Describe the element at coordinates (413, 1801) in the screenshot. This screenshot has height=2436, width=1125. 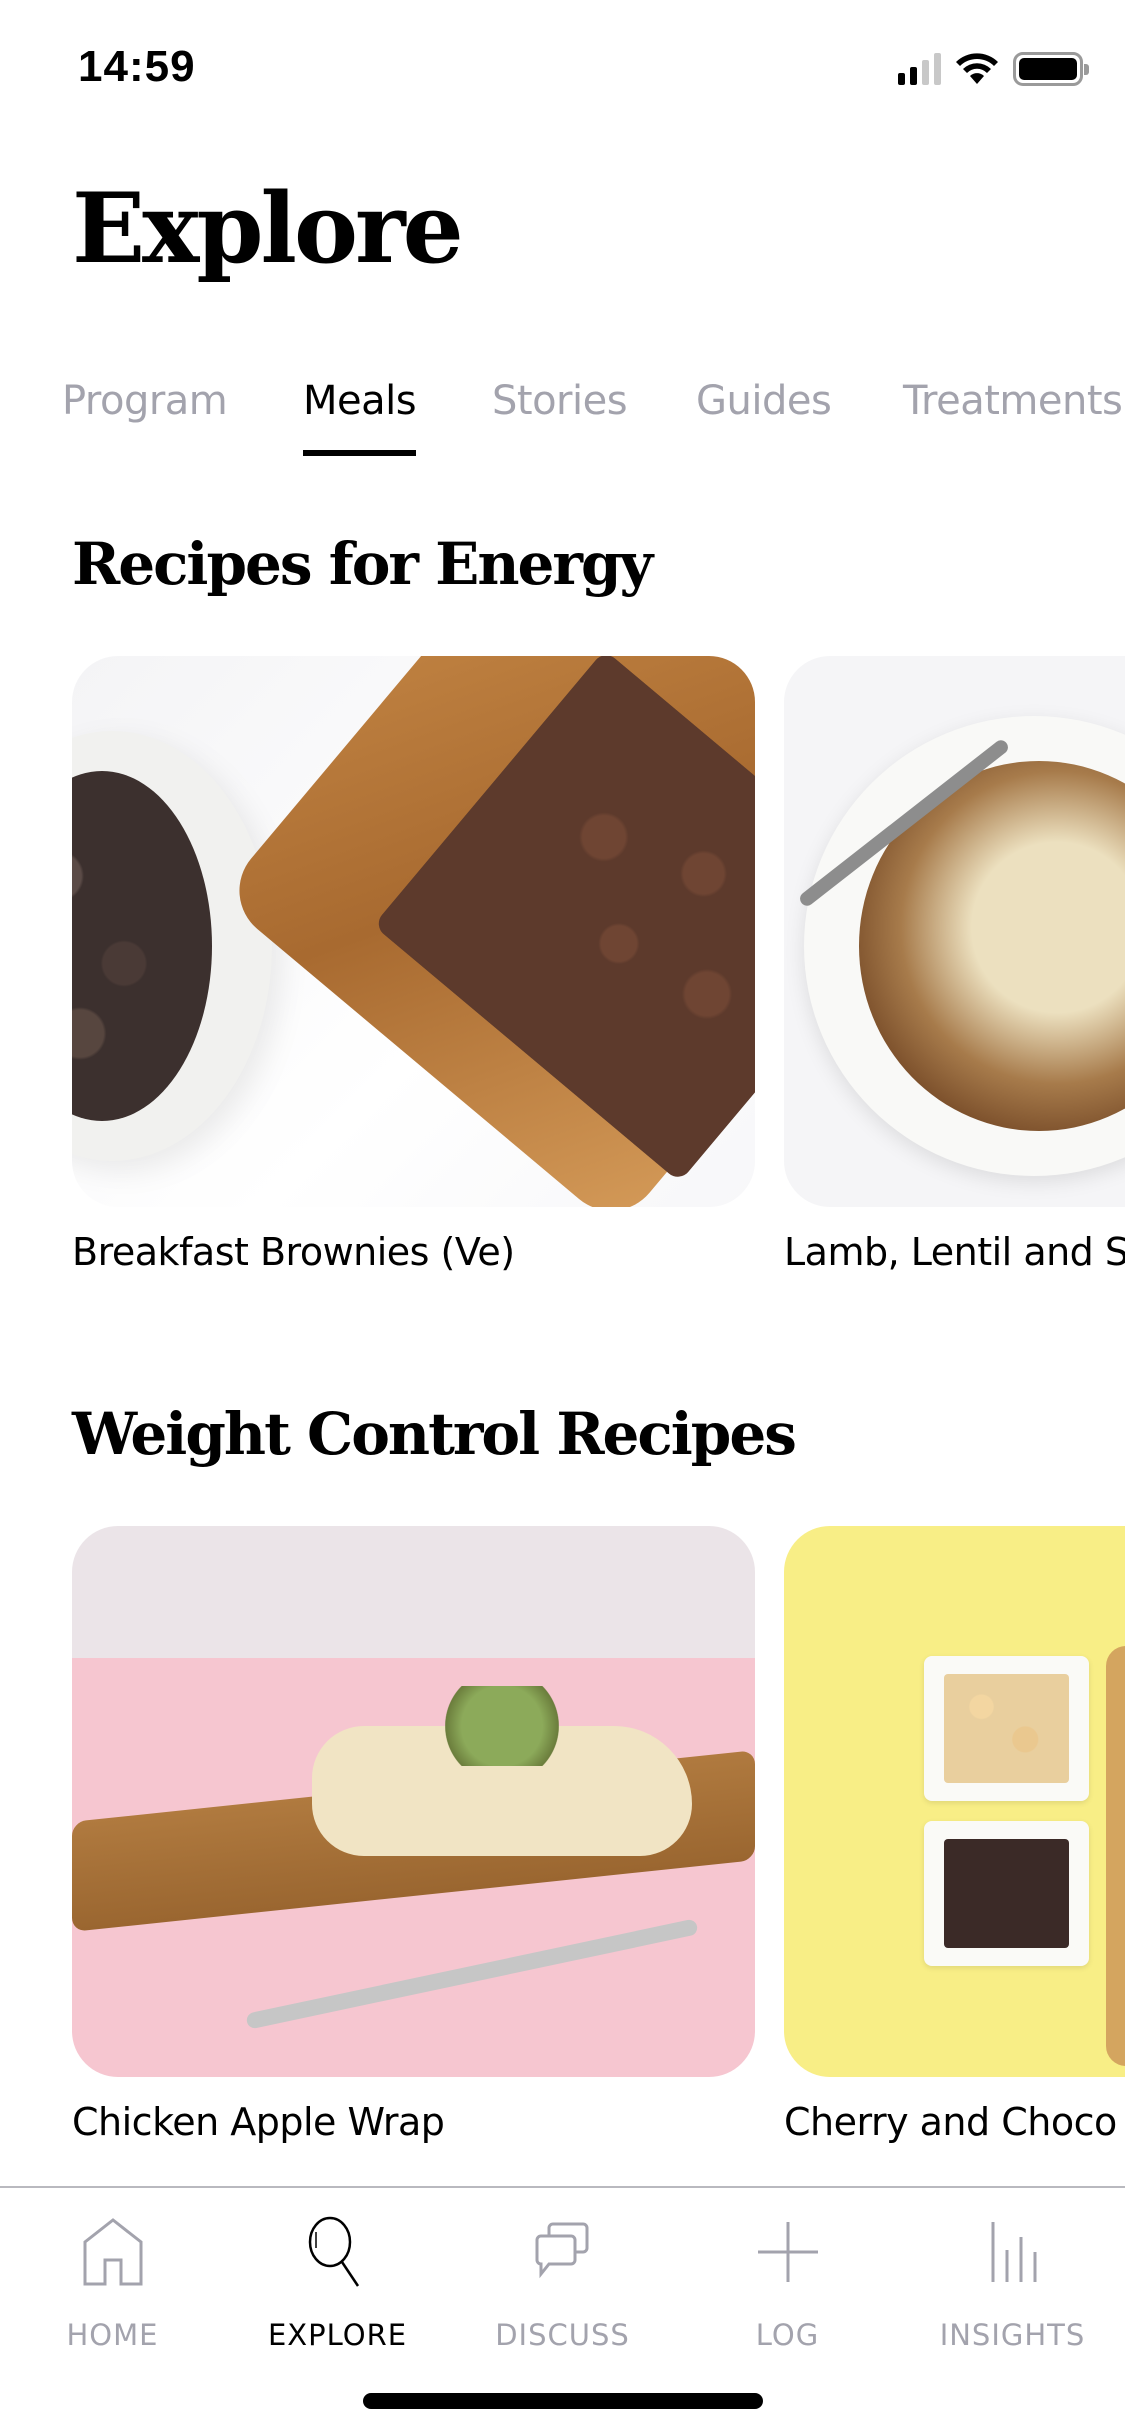
I see `chicken-wrap-photo` at that location.